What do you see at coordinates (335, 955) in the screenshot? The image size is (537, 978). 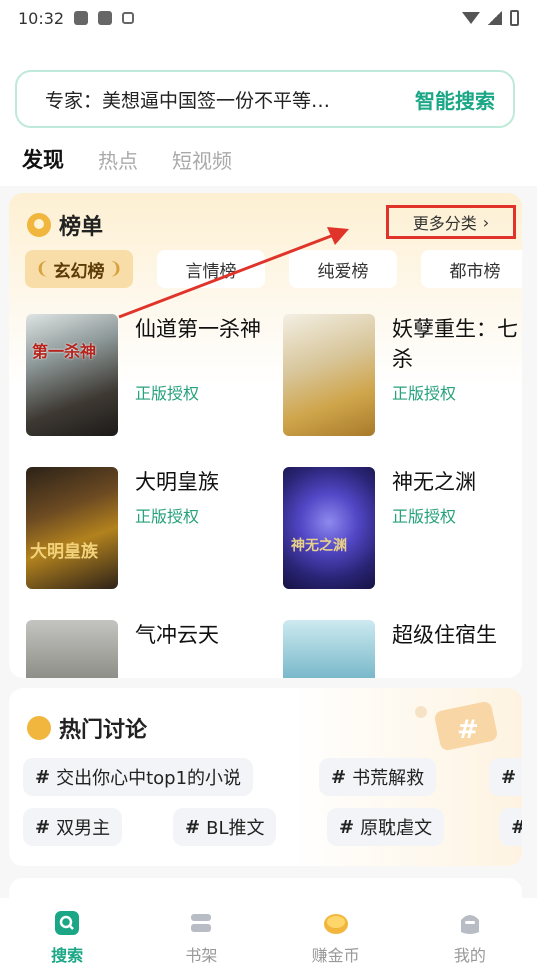 I see `nav-label: 赚金币` at bounding box center [335, 955].